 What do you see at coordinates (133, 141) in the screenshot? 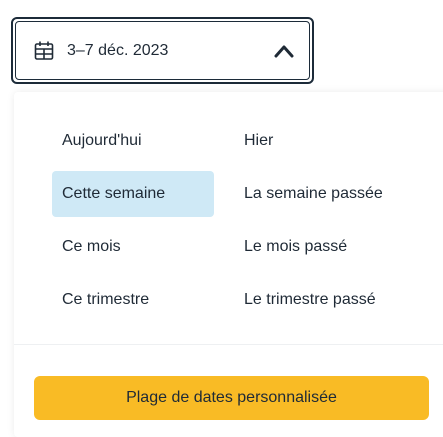
I see `preset-today: Aujourd'hui` at bounding box center [133, 141].